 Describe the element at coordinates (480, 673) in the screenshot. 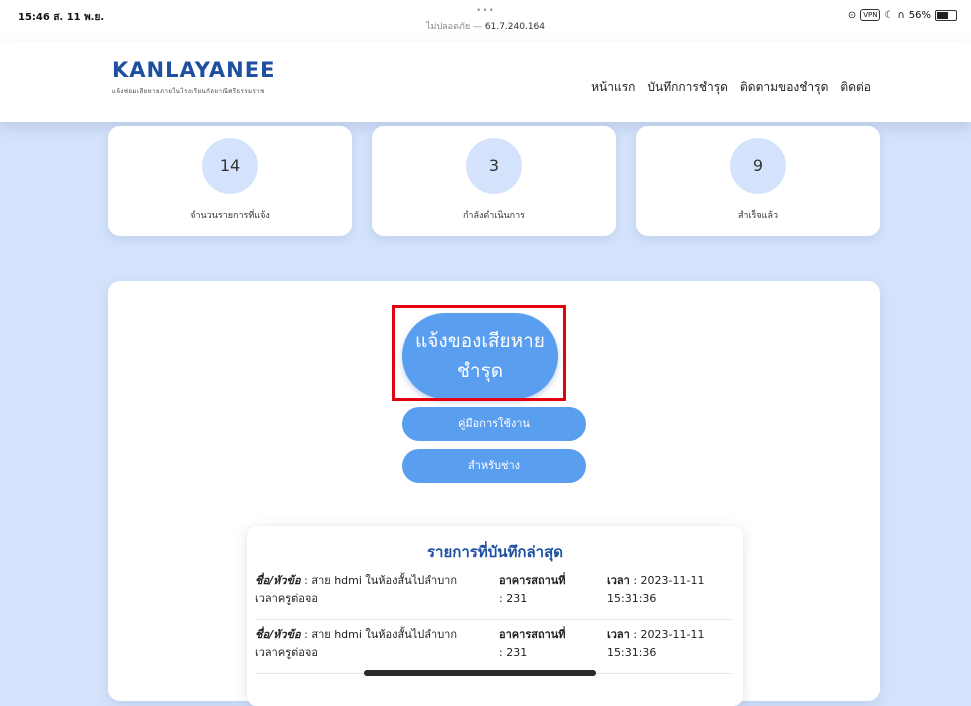

I see `home-indicator` at that location.